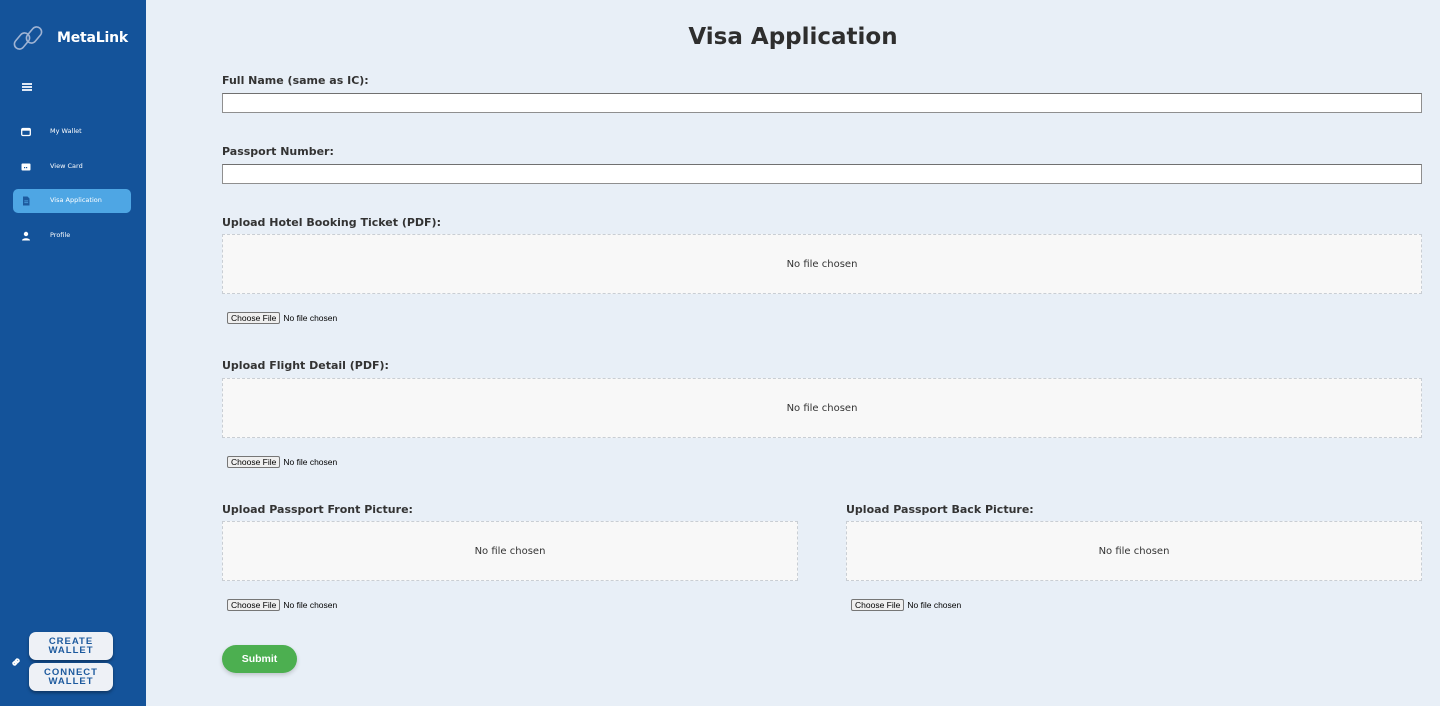 This screenshot has height=706, width=1440. What do you see at coordinates (822, 174) in the screenshot?
I see `passport-number-input` at bounding box center [822, 174].